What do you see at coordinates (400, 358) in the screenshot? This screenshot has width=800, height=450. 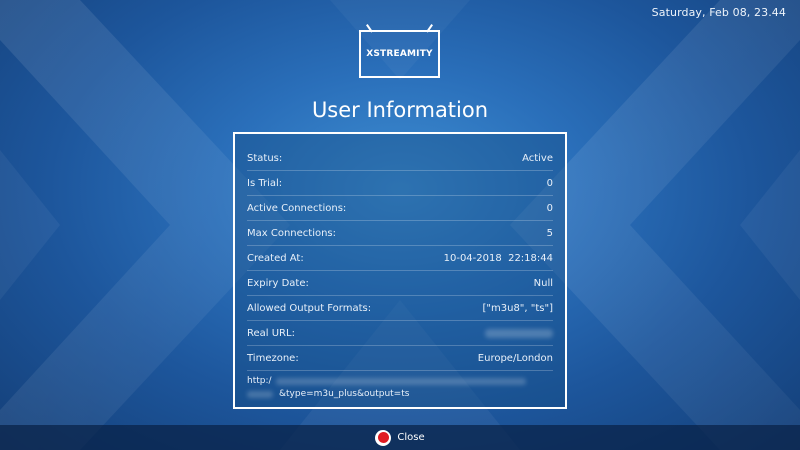 I see `info-row-timezone: Timezone: Europe/London` at bounding box center [400, 358].